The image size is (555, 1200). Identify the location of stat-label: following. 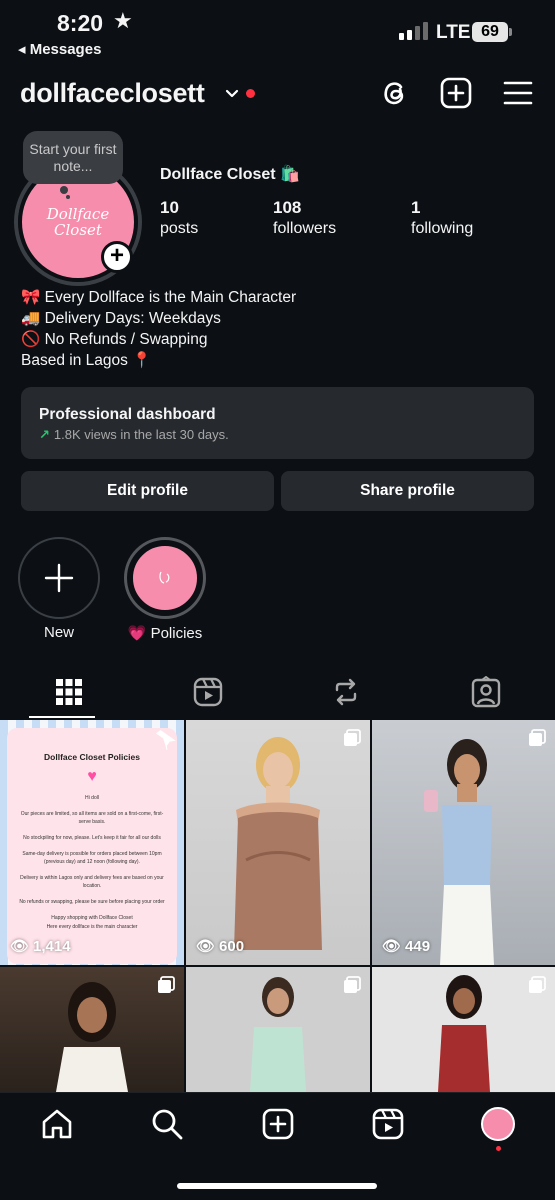
(442, 228).